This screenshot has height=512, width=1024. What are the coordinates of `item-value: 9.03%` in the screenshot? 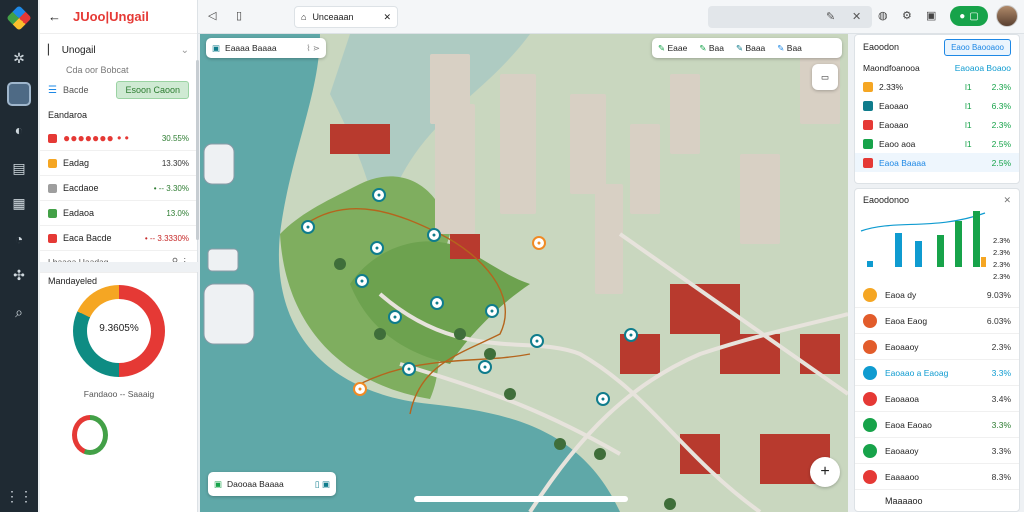 It's located at (998, 294).